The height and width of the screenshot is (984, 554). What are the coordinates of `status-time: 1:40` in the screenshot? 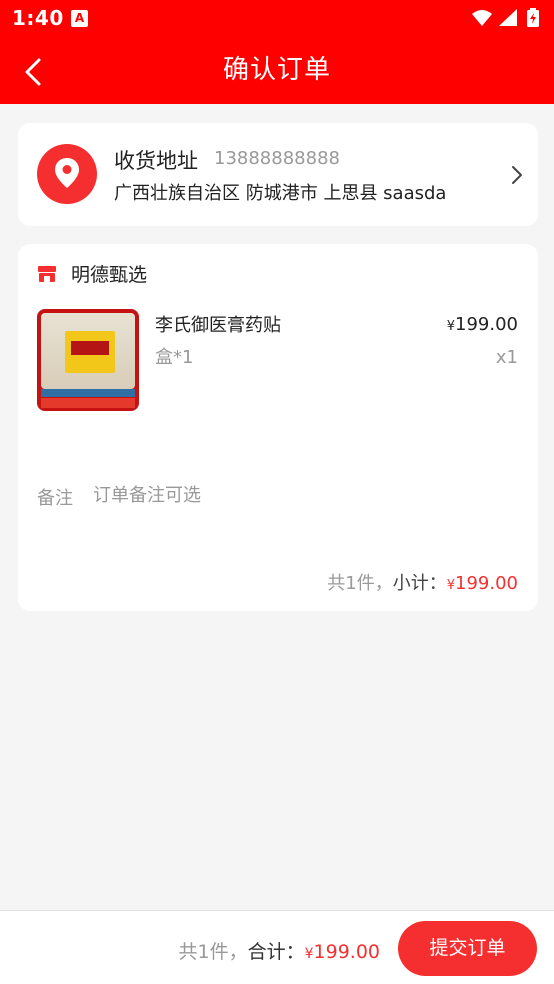 It's located at (38, 18).